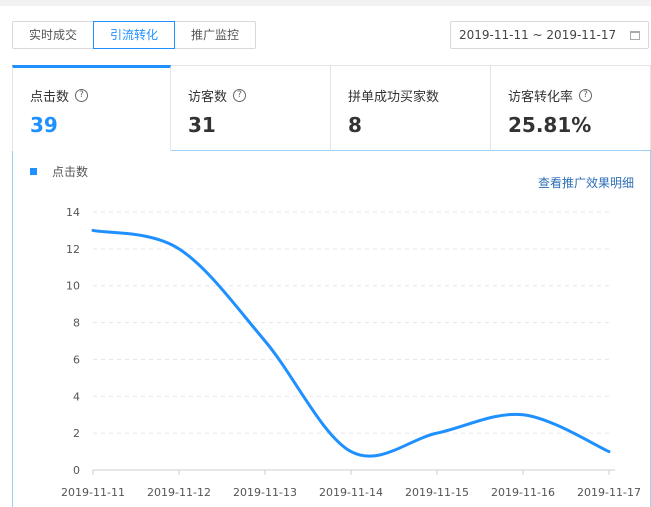 This screenshot has width=651, height=507. What do you see at coordinates (82, 95) in the screenshot?
I see `help-icon: ?` at bounding box center [82, 95].